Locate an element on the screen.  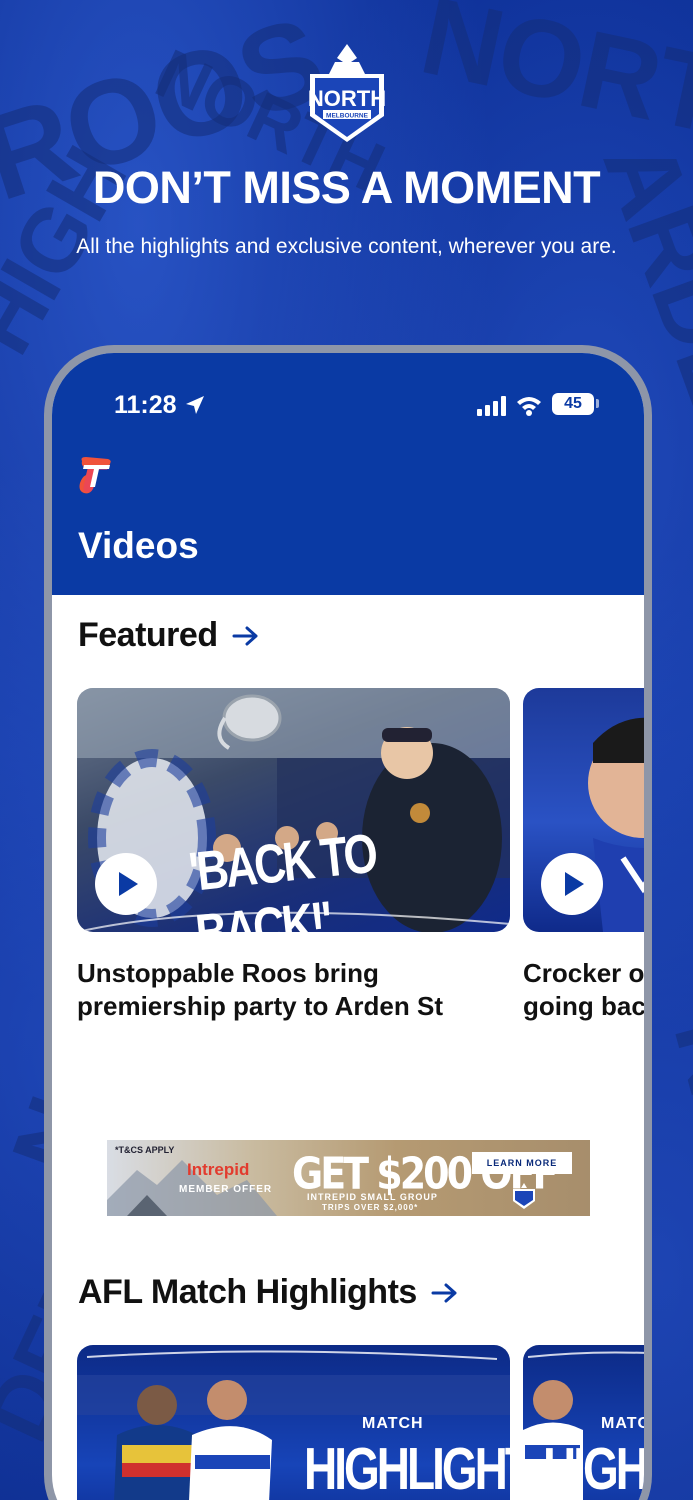
location-arrow-icon is located at coordinates (195, 405).